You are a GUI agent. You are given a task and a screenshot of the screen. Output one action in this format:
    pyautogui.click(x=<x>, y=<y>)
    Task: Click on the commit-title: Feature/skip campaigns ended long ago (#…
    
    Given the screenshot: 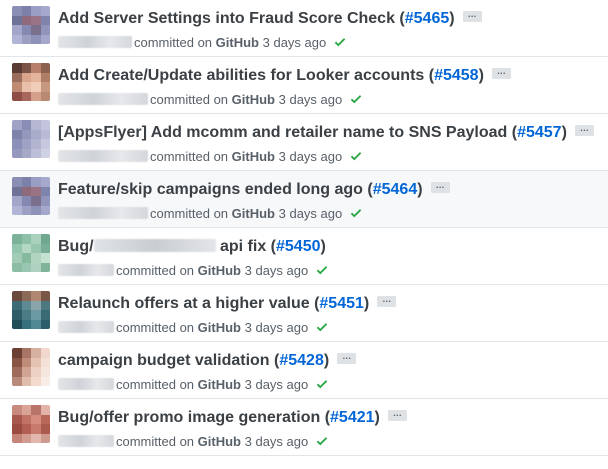 What is the action you would take?
    pyautogui.click(x=254, y=190)
    